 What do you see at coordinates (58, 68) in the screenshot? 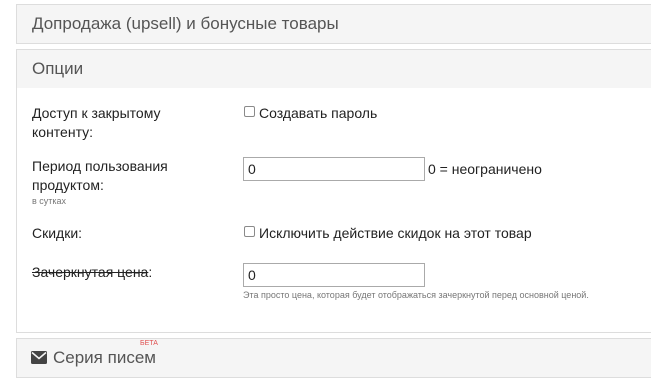
I see `options-section-title: Опции` at bounding box center [58, 68].